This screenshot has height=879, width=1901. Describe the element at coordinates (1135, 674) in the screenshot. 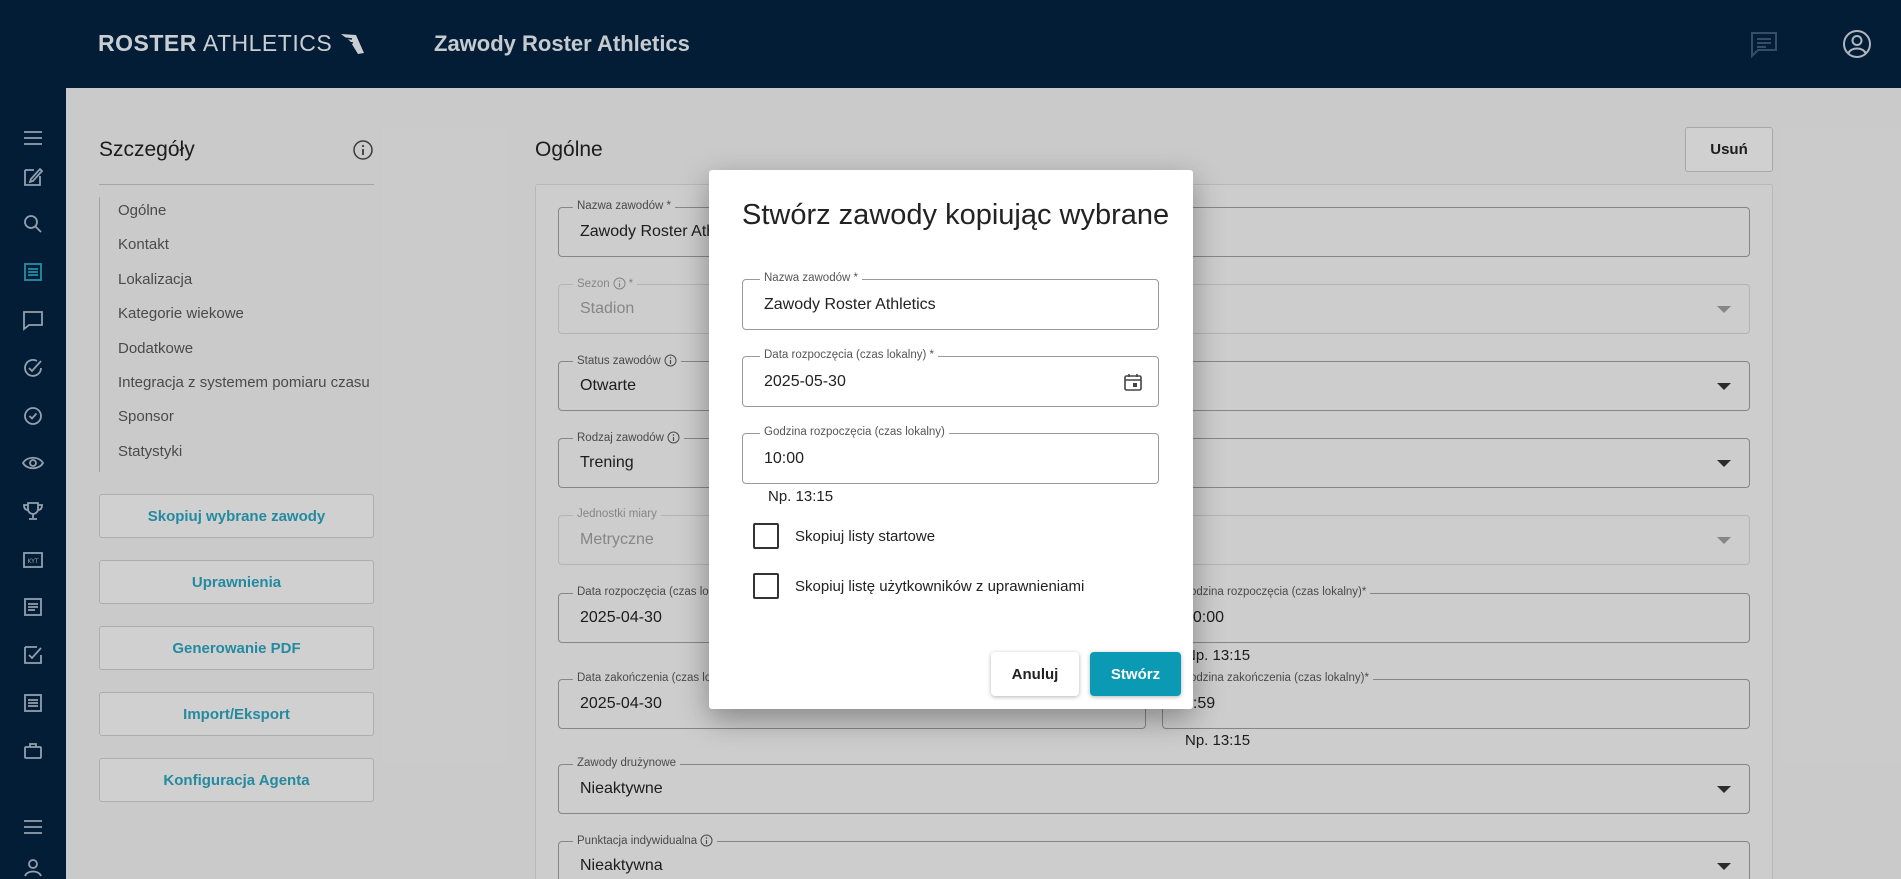

I see `create-button: Stwórz` at that location.